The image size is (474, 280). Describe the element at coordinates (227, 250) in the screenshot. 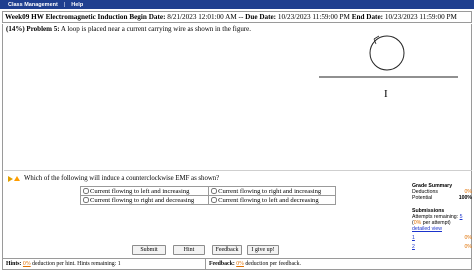

I see `feedback-button: Feedback` at that location.